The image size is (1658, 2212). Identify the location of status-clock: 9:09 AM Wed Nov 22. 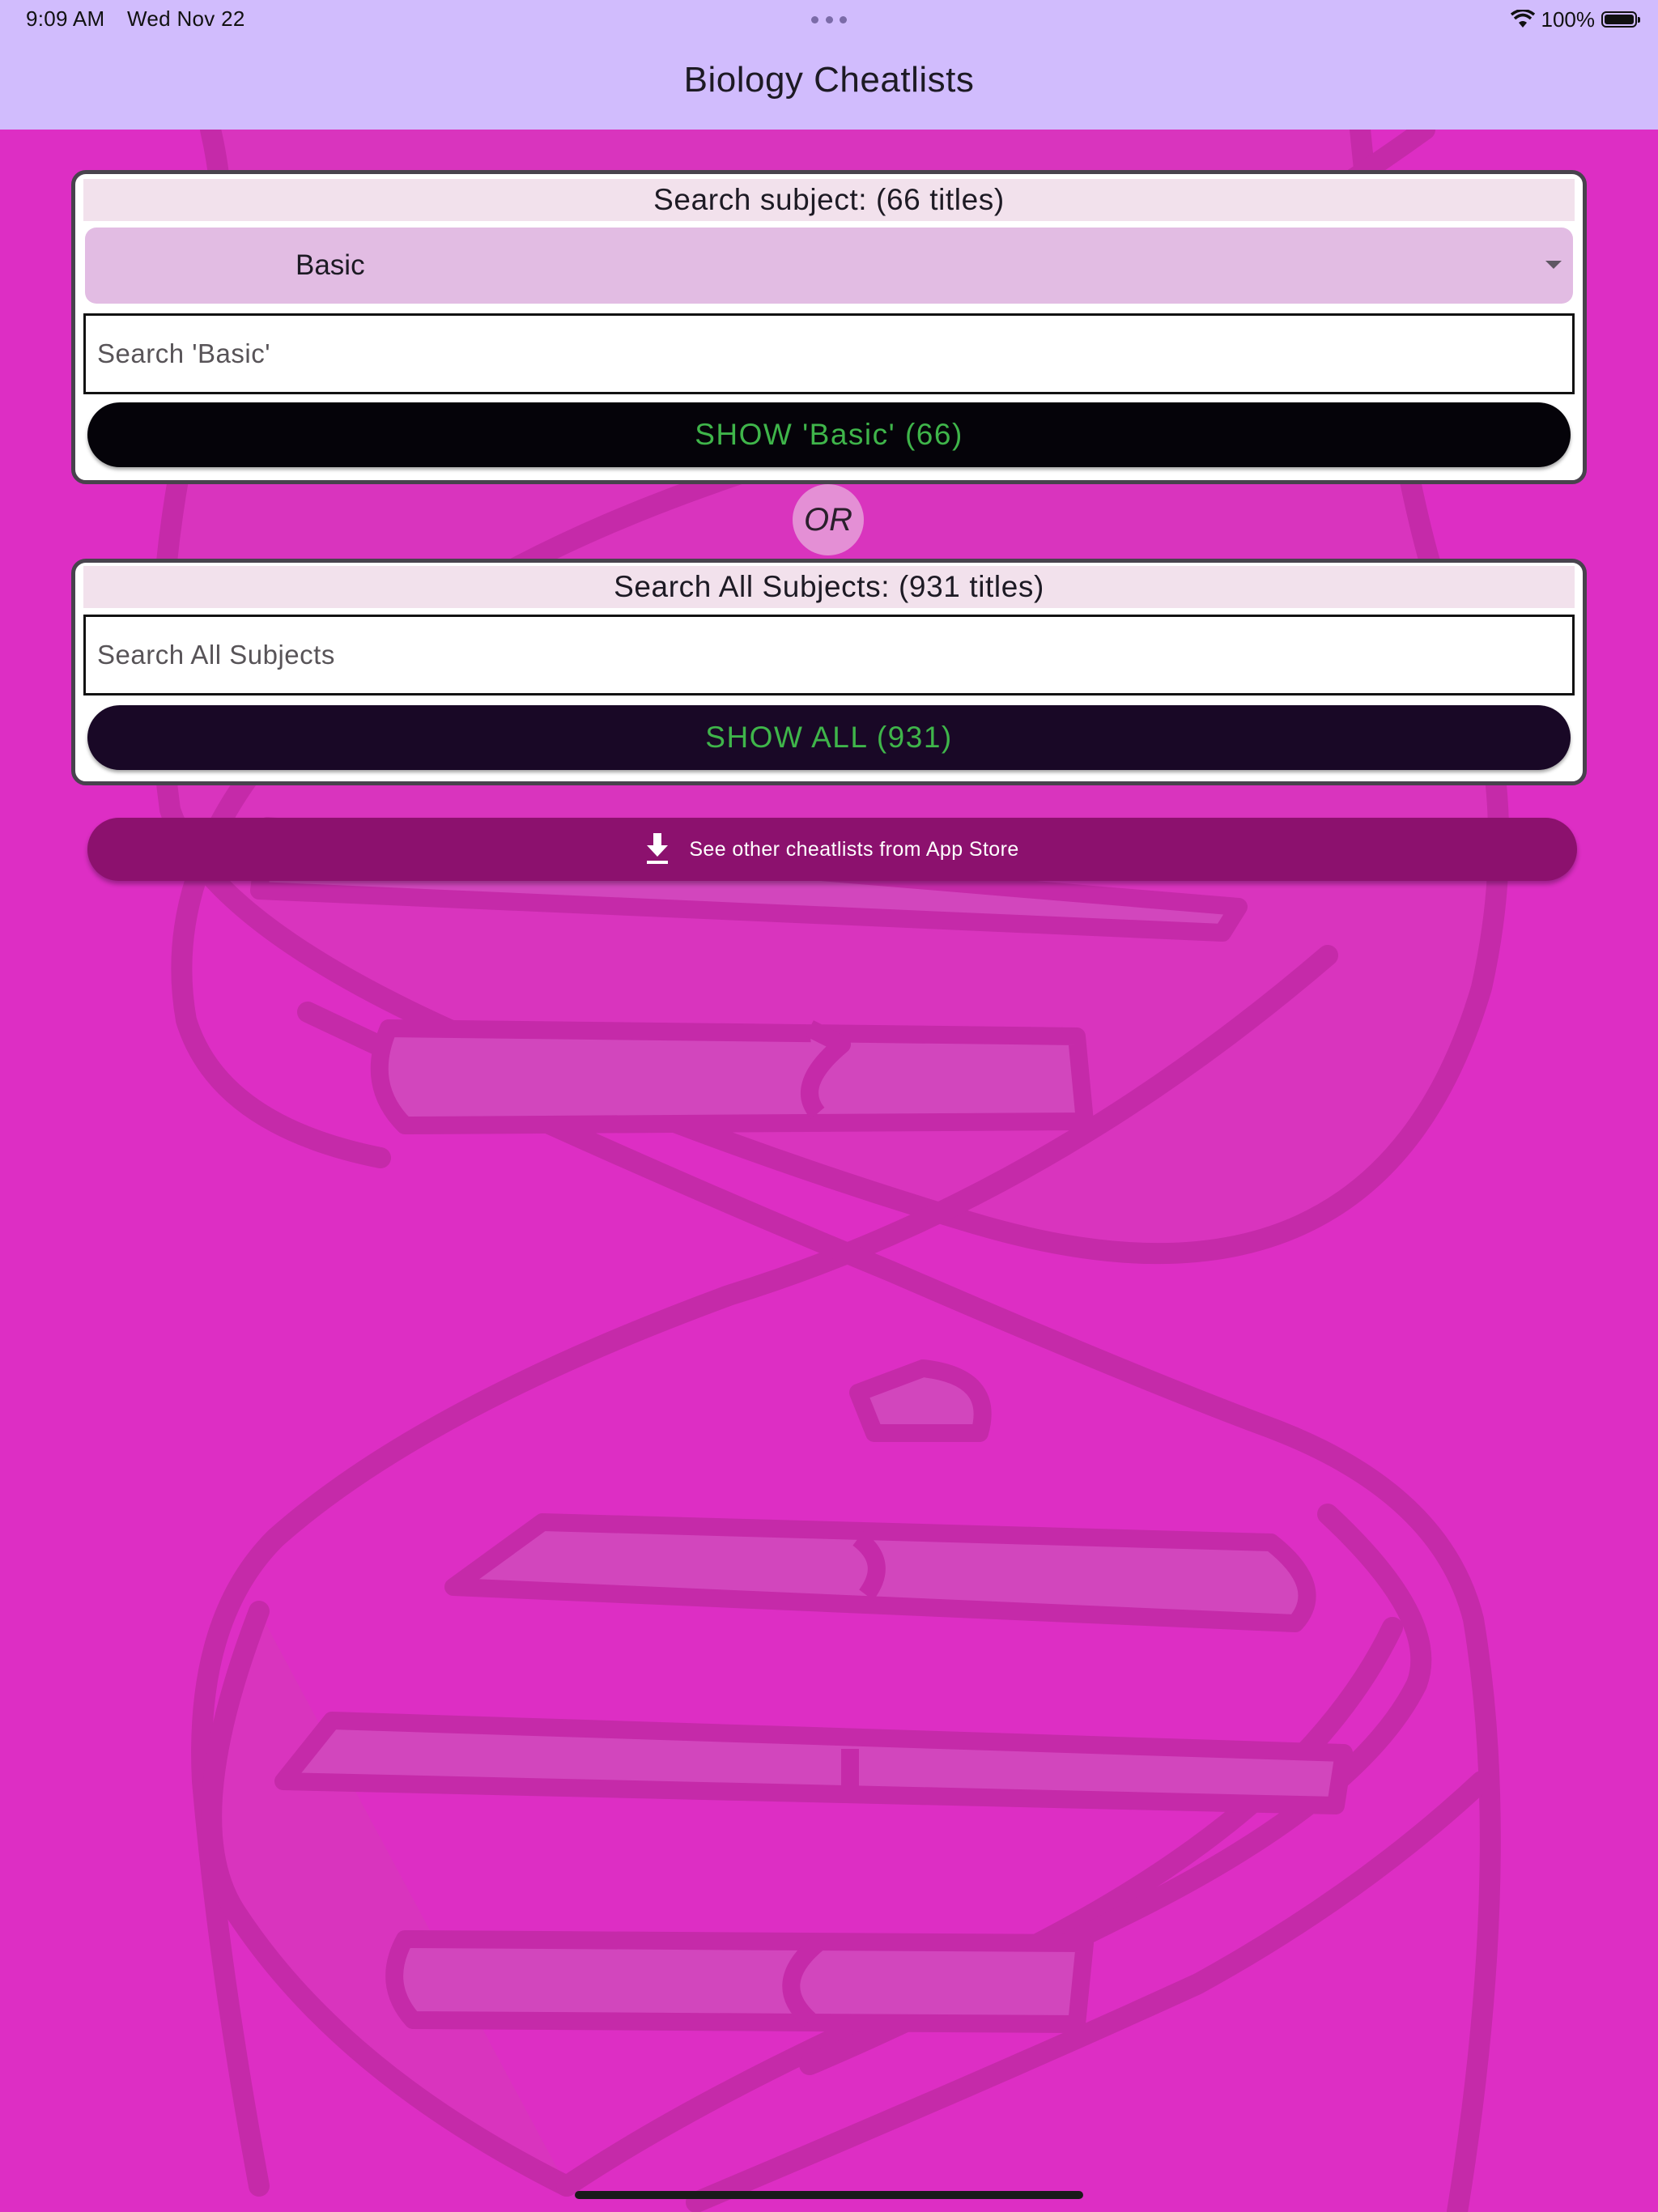
(135, 19).